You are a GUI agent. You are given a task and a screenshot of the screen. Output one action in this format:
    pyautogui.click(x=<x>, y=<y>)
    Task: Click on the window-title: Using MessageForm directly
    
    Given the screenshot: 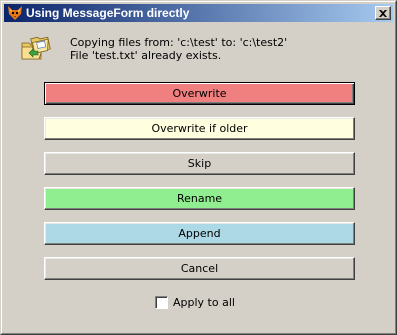 What is the action you would take?
    pyautogui.click(x=108, y=13)
    